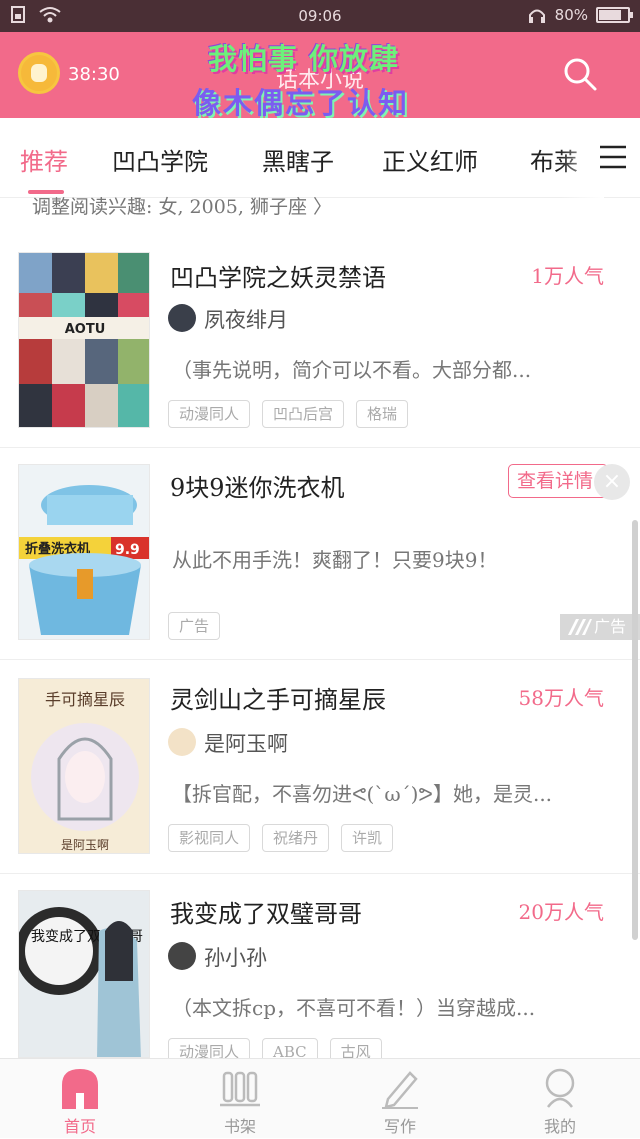 This screenshot has width=640, height=1139. I want to click on nav-home: 首页, so click(80, 1099).